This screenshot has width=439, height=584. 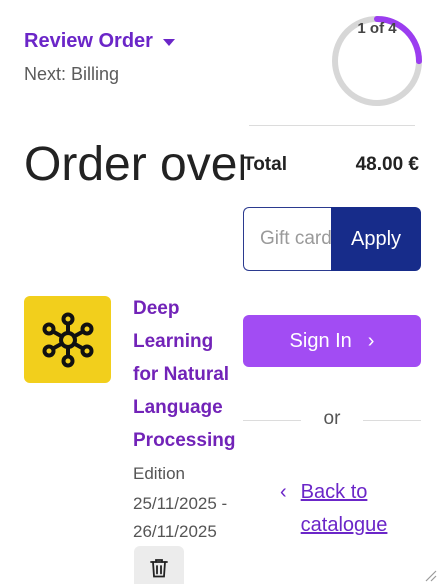 I want to click on edition-label: Edition, so click(x=159, y=473).